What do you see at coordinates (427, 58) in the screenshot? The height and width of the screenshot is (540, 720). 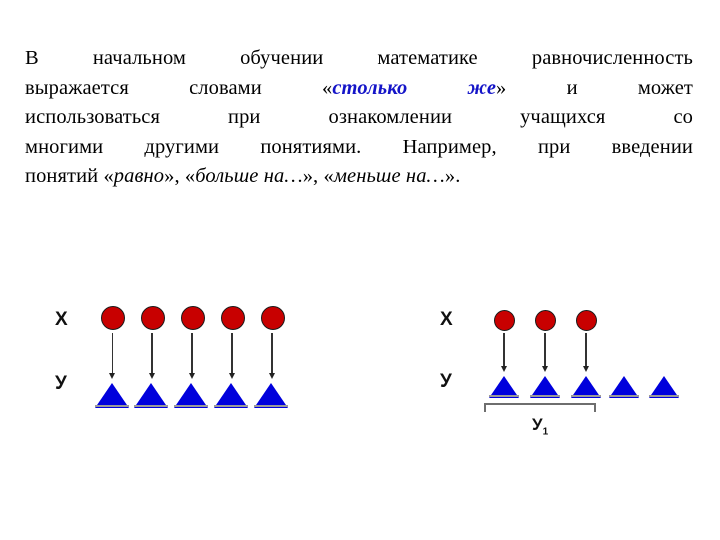 I see `word: математике` at bounding box center [427, 58].